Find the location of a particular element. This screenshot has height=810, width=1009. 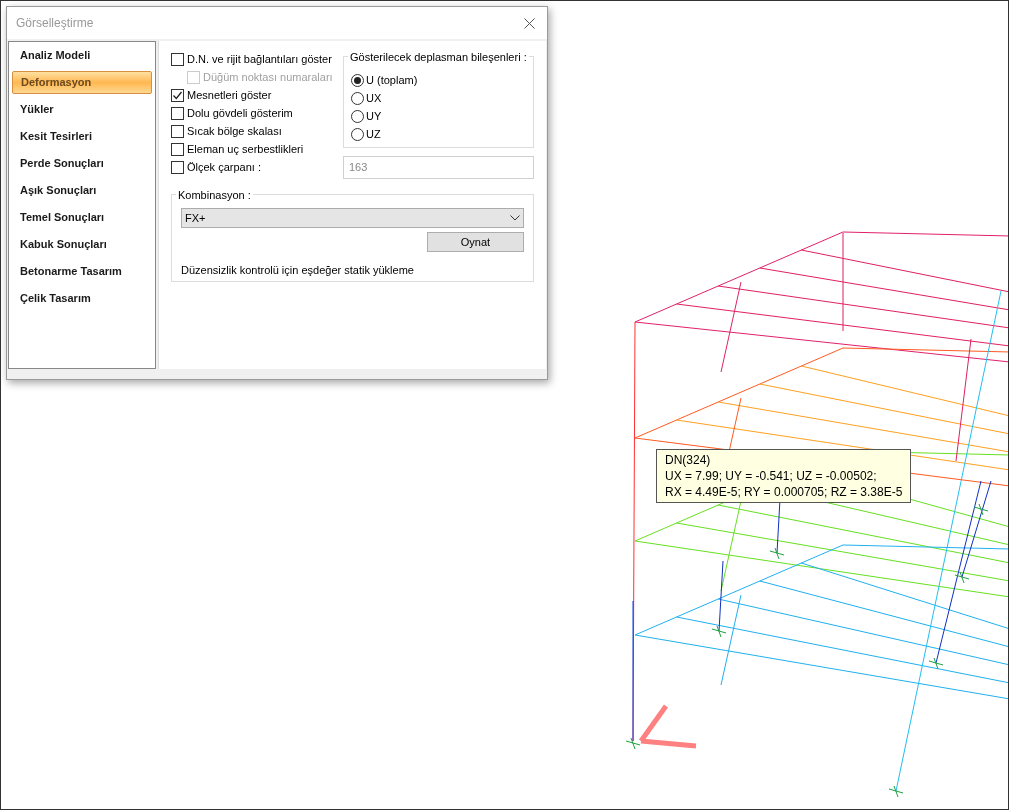

radio-label: U (toplam) is located at coordinates (392, 80).